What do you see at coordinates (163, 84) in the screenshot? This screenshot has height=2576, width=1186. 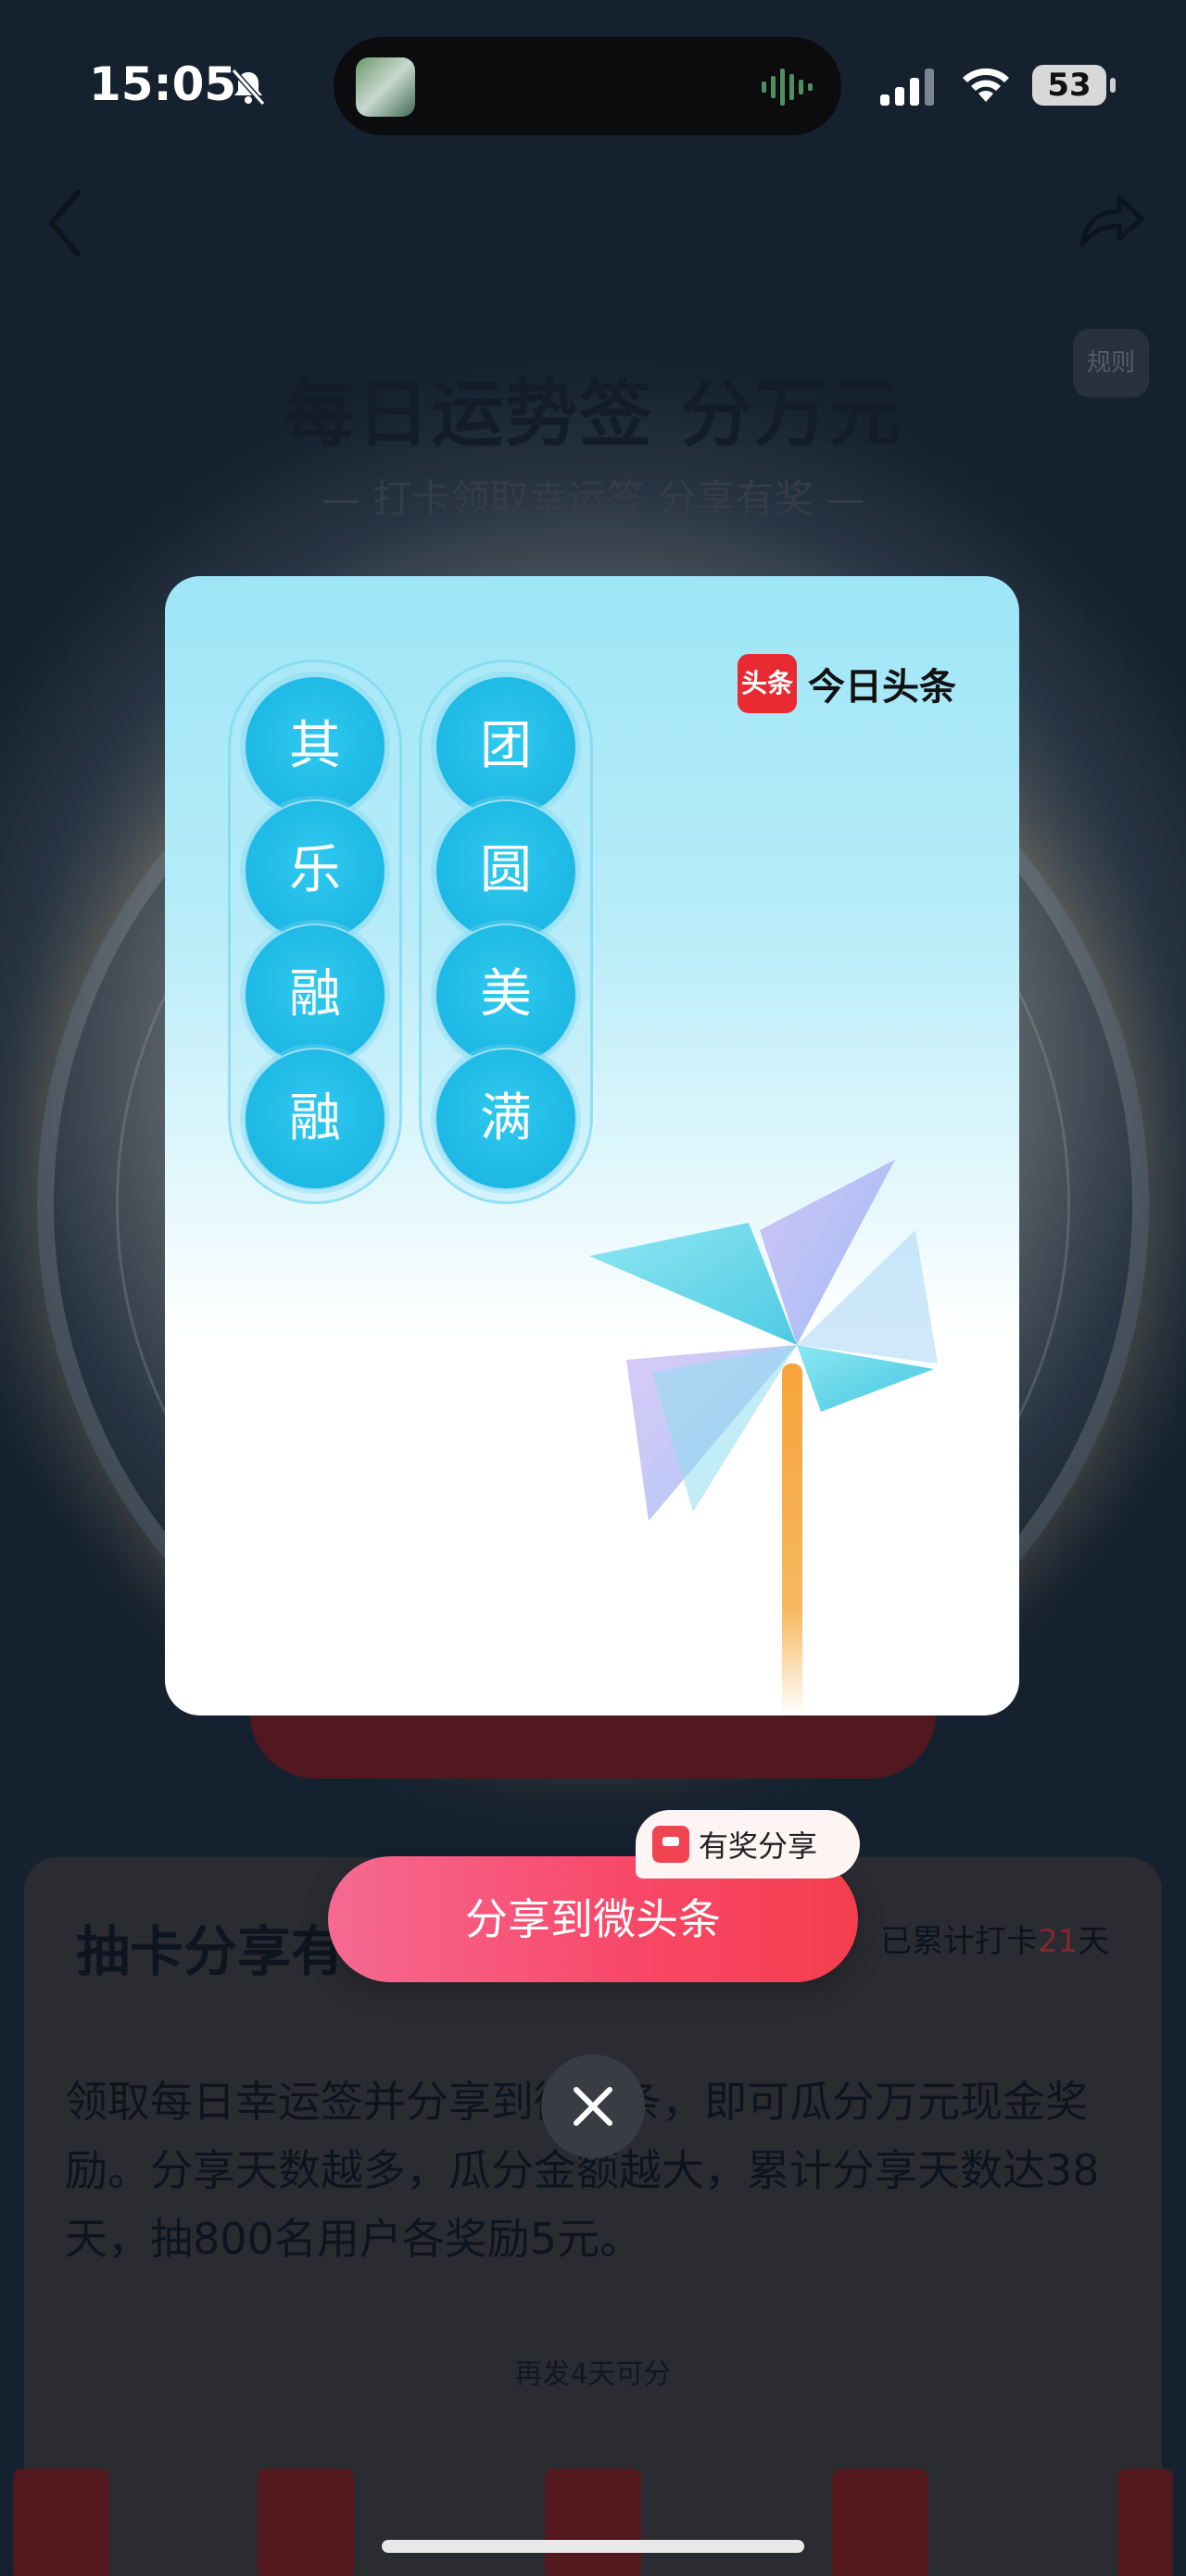 I see `status-time: 15:05` at bounding box center [163, 84].